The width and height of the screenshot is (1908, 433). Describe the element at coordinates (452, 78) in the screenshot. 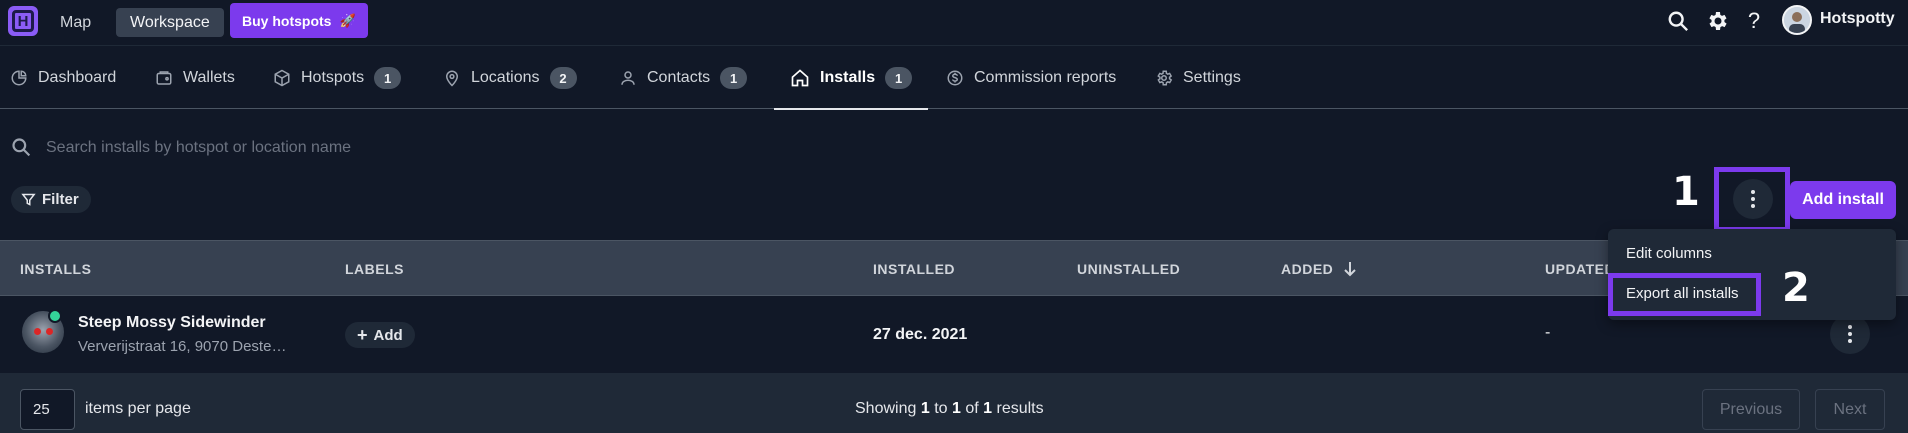

I see `map-pin-icon` at that location.